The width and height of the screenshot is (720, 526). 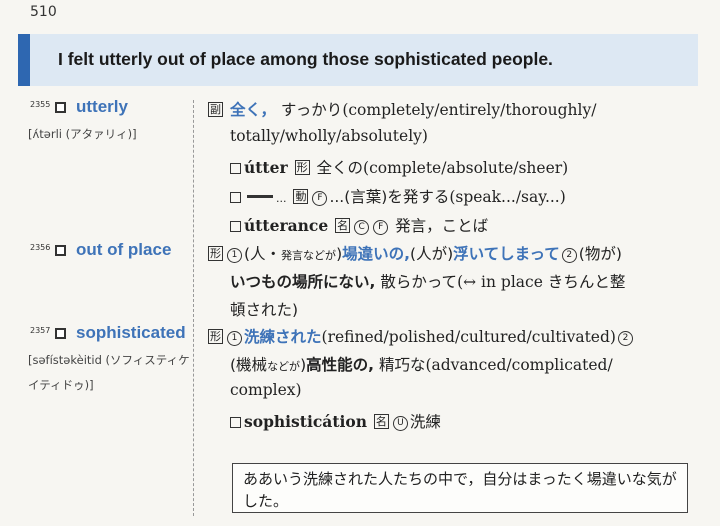 I want to click on secondary-definition: すっかり, so click(x=311, y=110).